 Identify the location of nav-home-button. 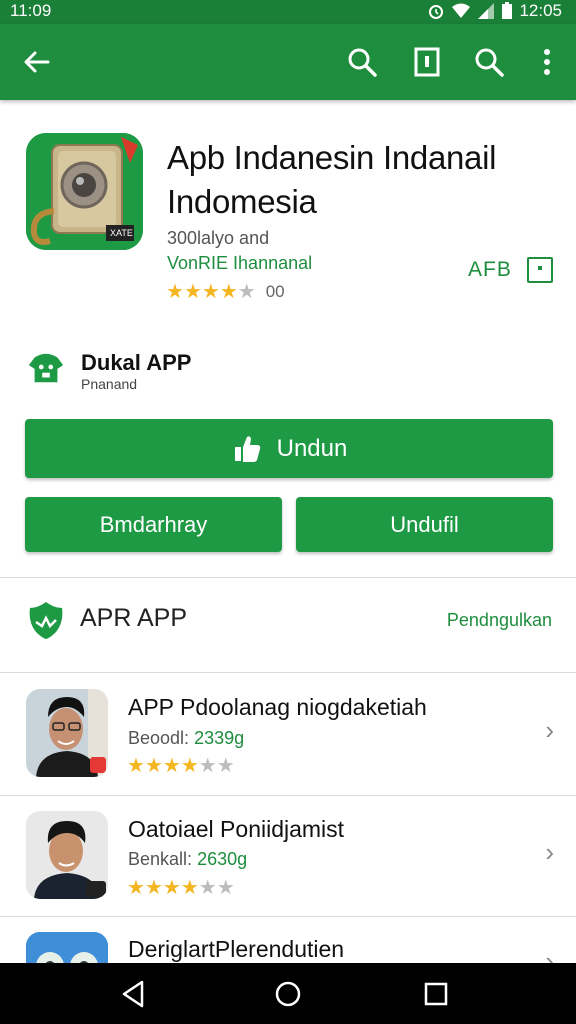
(288, 994).